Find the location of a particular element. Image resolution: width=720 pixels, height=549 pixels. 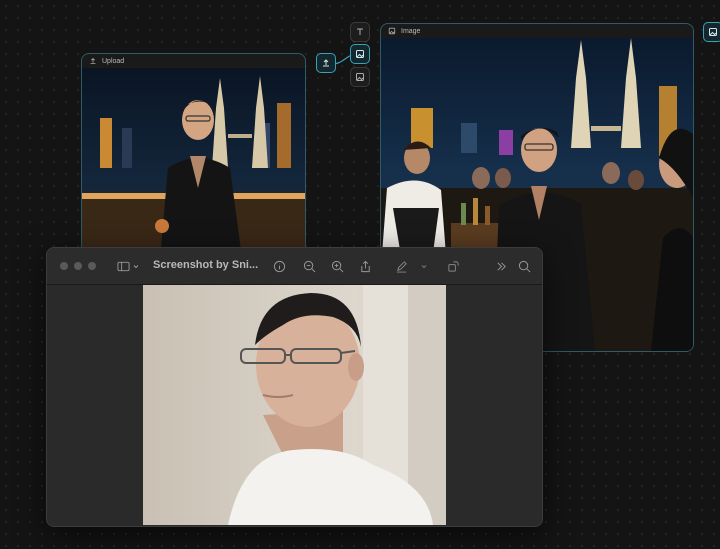

upload-node: Upload is located at coordinates (193, 154).